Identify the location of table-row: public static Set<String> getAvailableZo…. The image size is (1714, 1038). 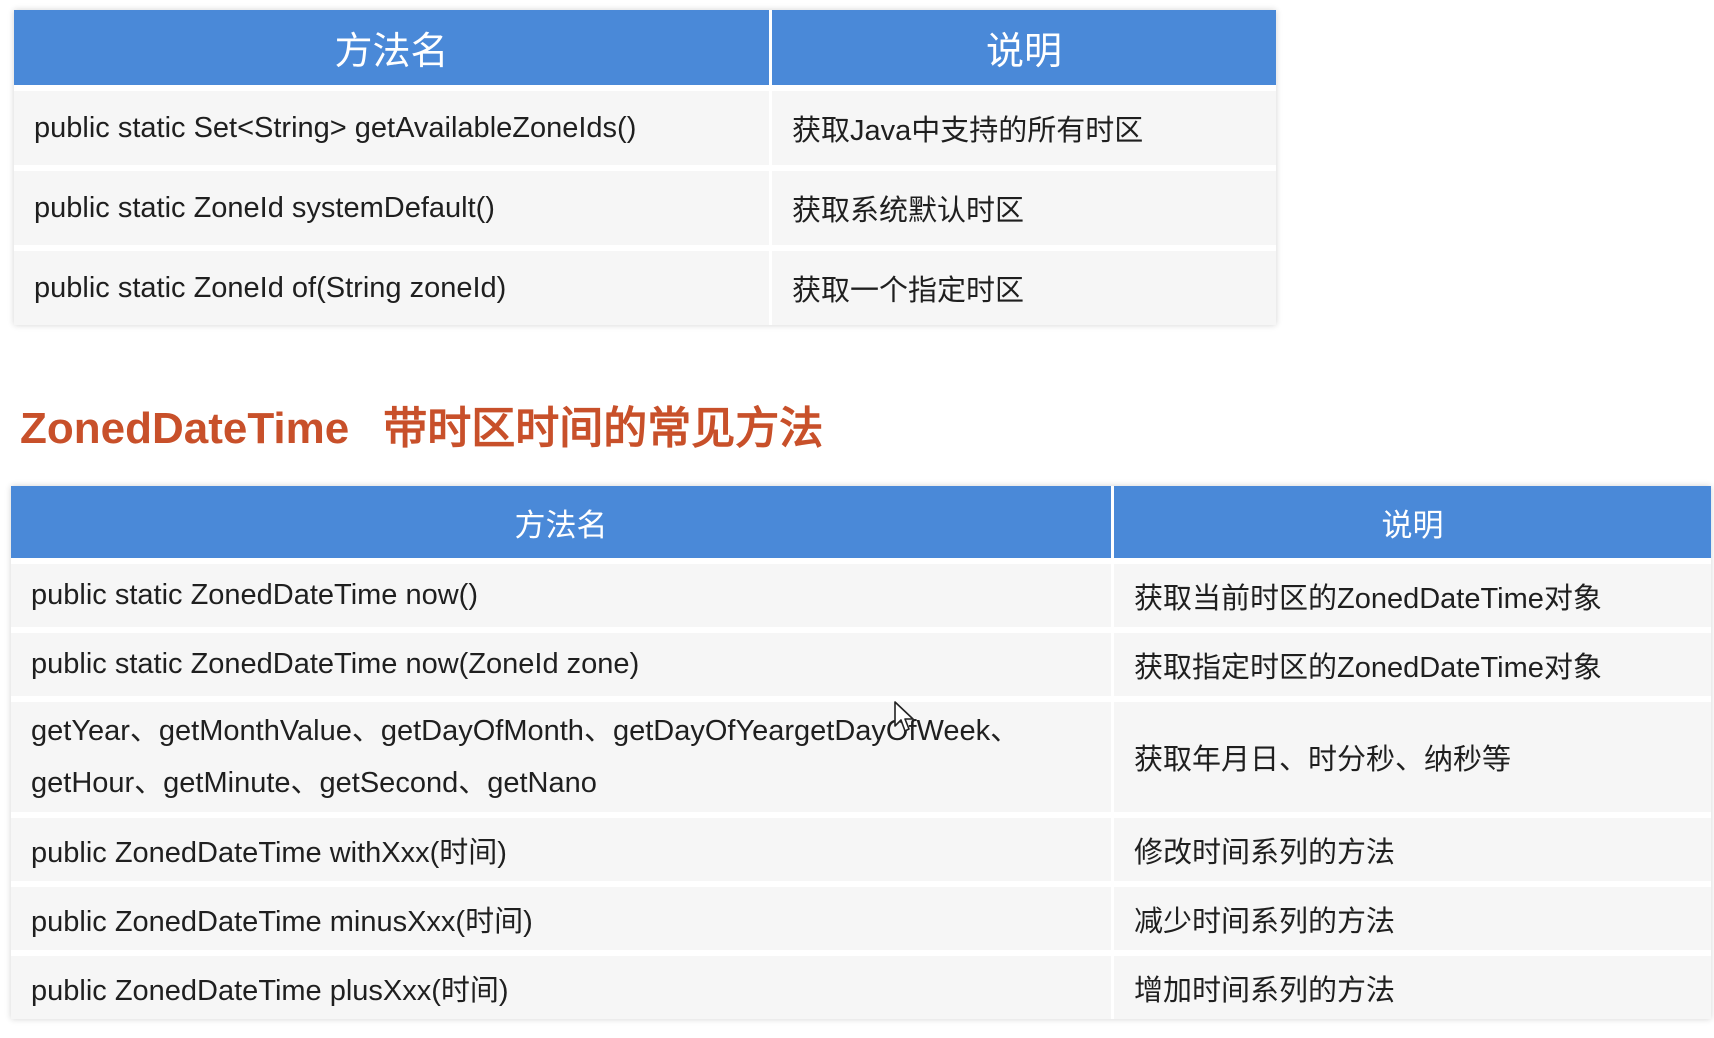
(645, 125).